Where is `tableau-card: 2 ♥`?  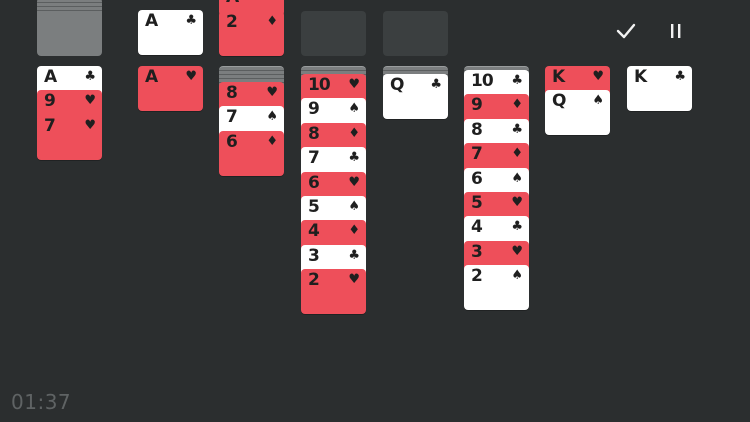 tableau-card: 2 ♥ is located at coordinates (333, 291).